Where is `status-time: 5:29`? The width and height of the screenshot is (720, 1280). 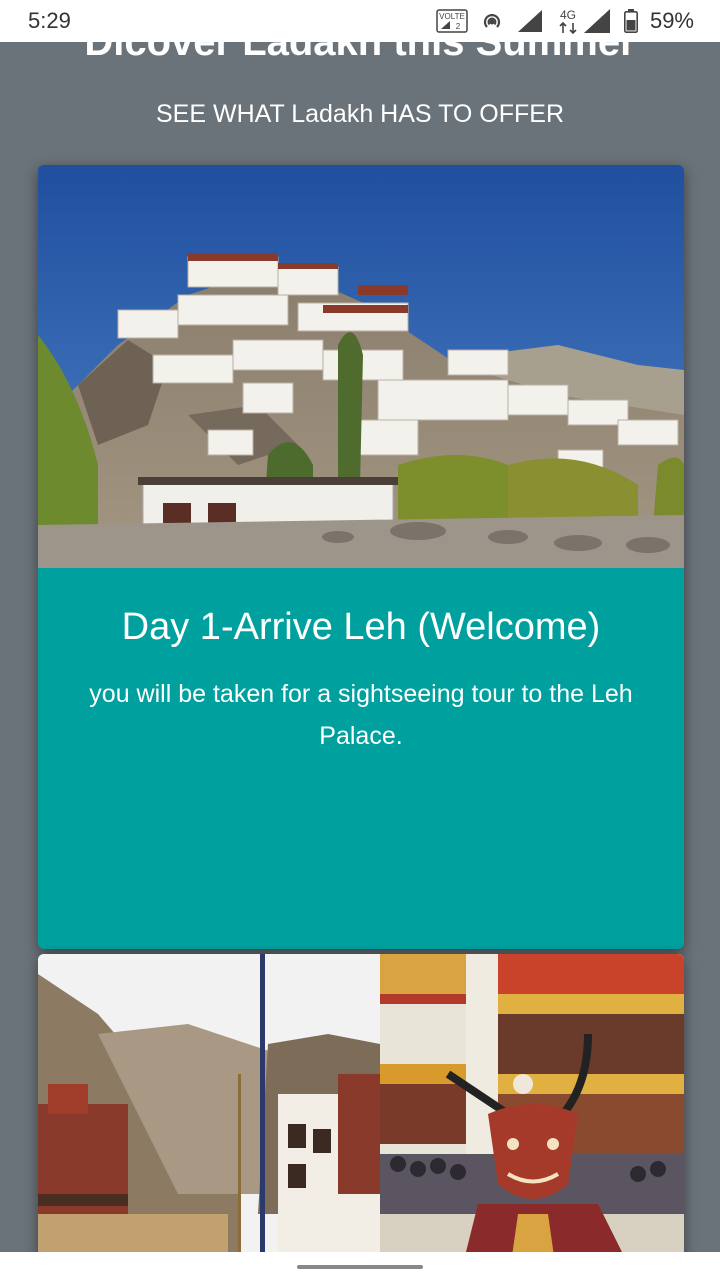
status-time: 5:29 is located at coordinates (49, 20).